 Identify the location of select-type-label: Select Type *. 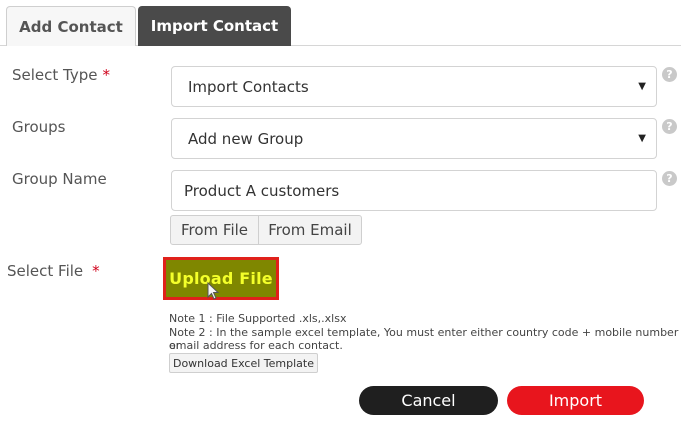
(61, 75).